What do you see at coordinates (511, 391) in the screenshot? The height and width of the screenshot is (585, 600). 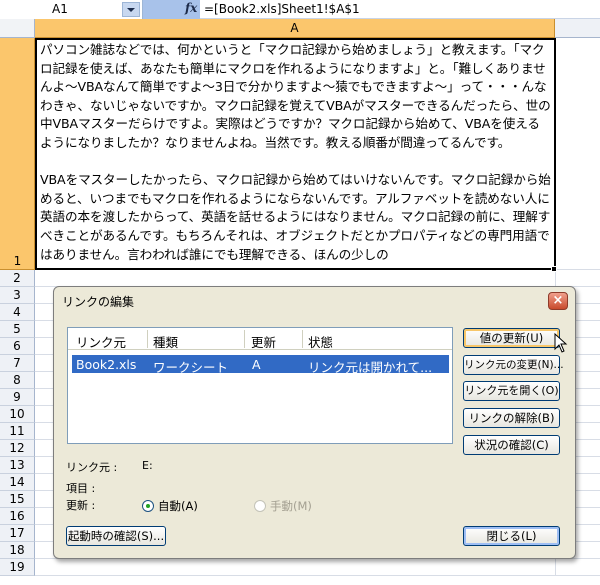 I see `open-source-button: リンク元を開く(O)` at bounding box center [511, 391].